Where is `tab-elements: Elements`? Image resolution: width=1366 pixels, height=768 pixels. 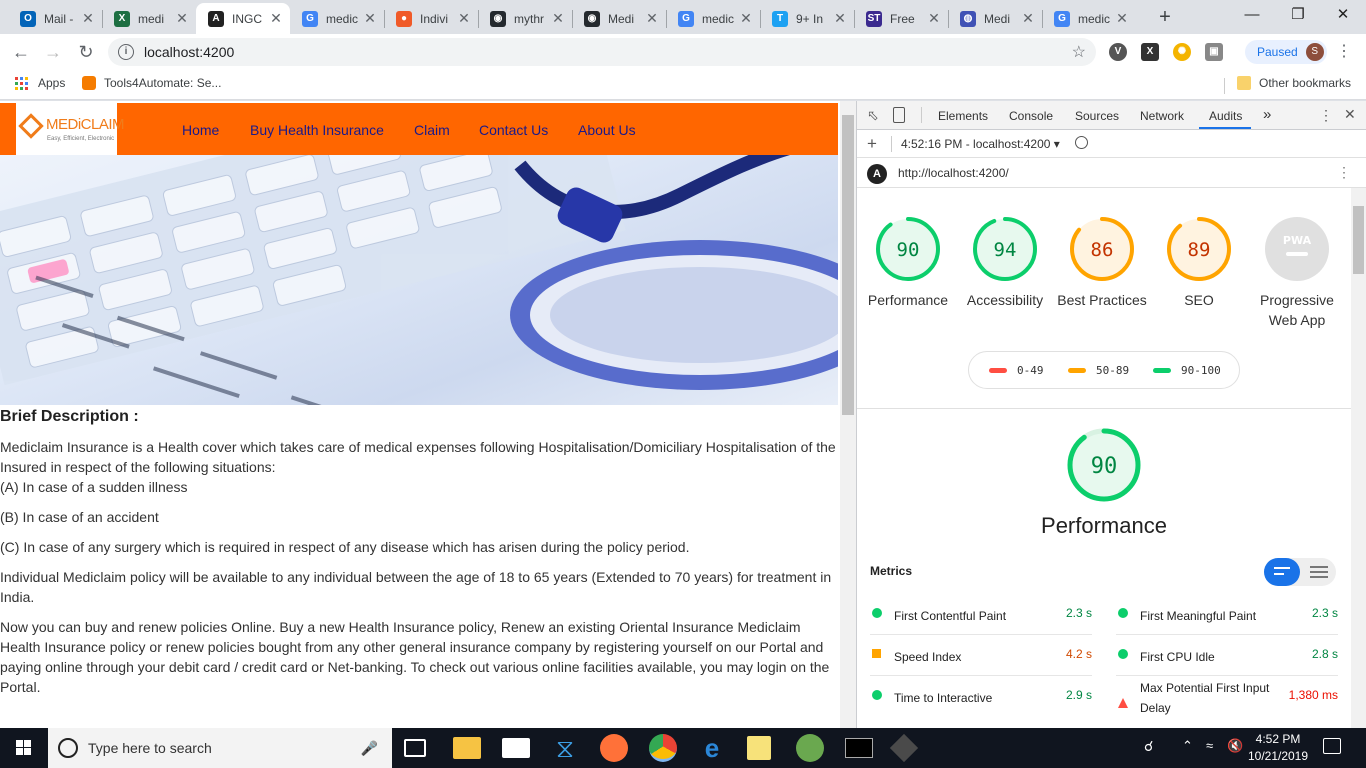
tab-elements: Elements is located at coordinates (963, 116).